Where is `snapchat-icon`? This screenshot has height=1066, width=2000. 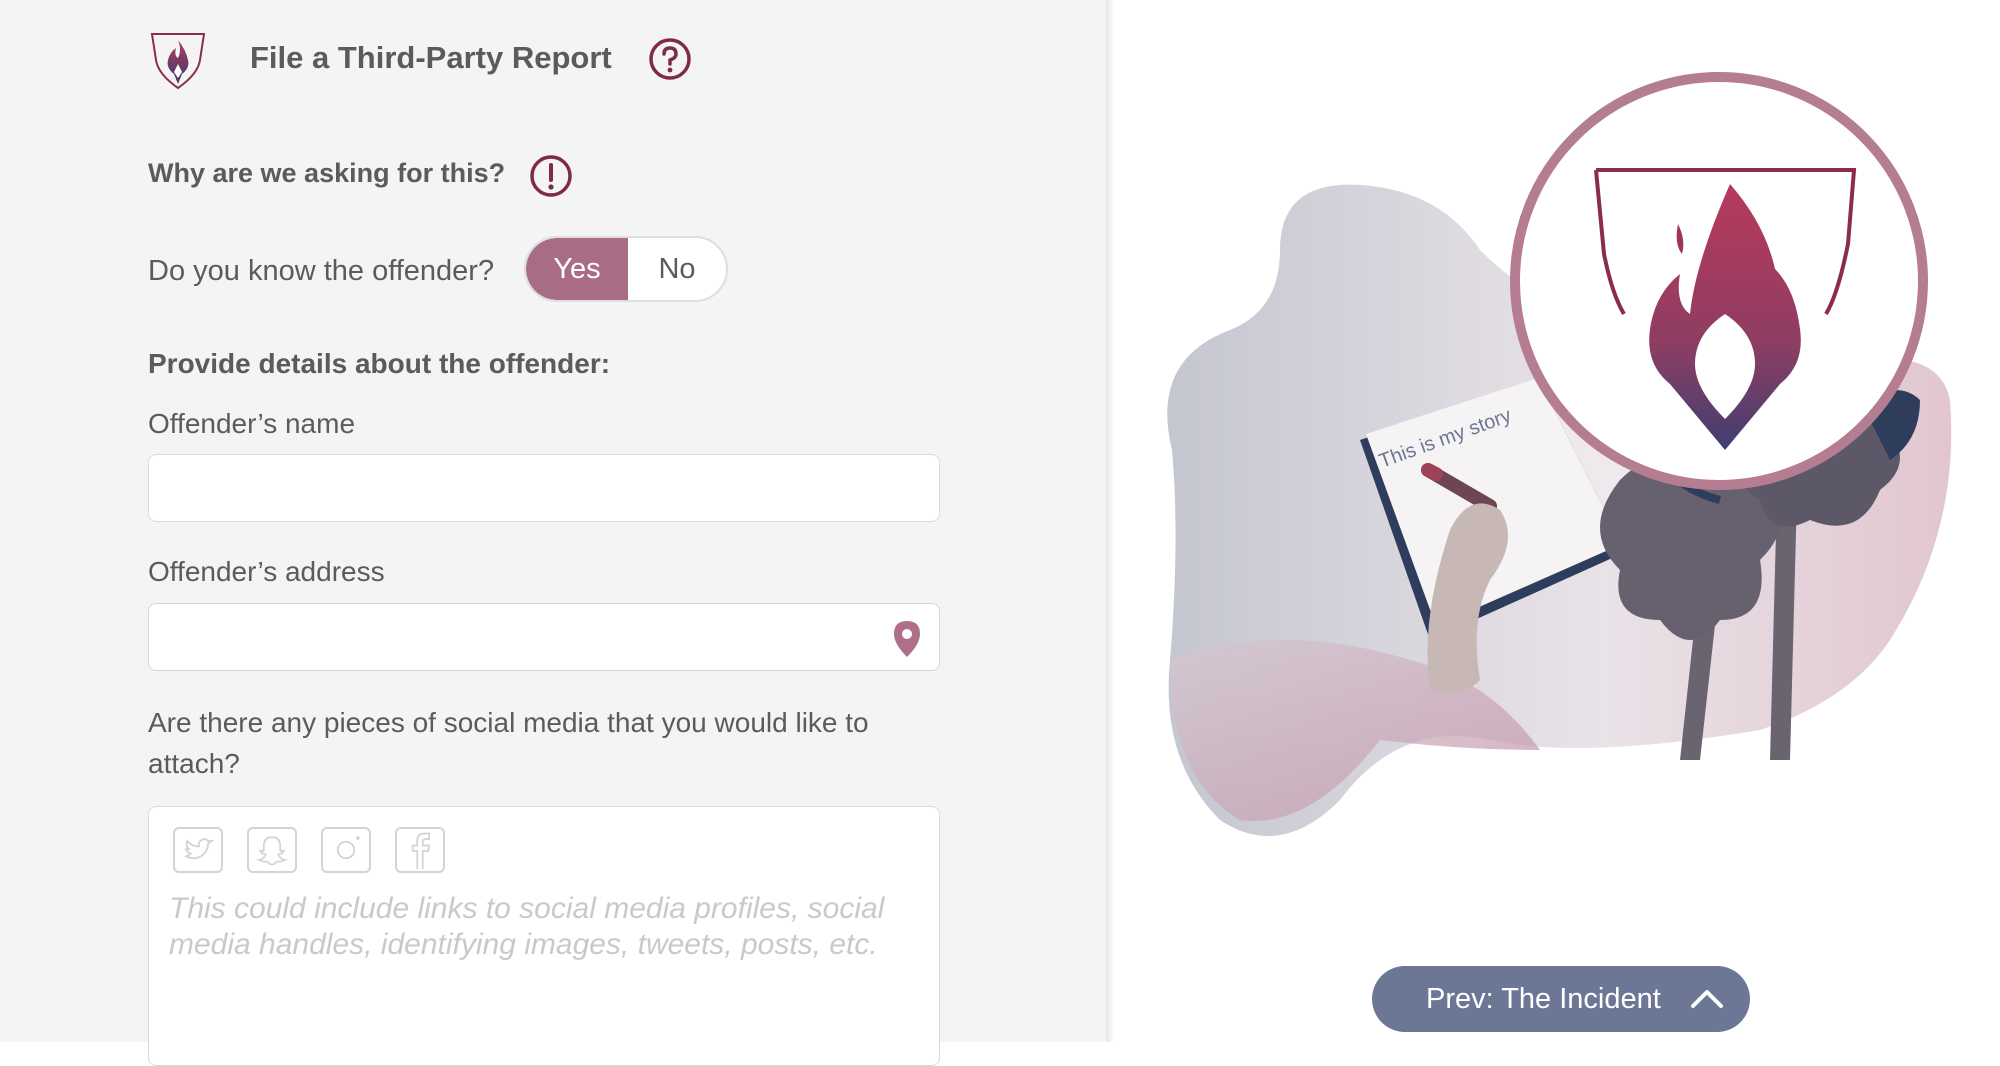 snapchat-icon is located at coordinates (272, 850).